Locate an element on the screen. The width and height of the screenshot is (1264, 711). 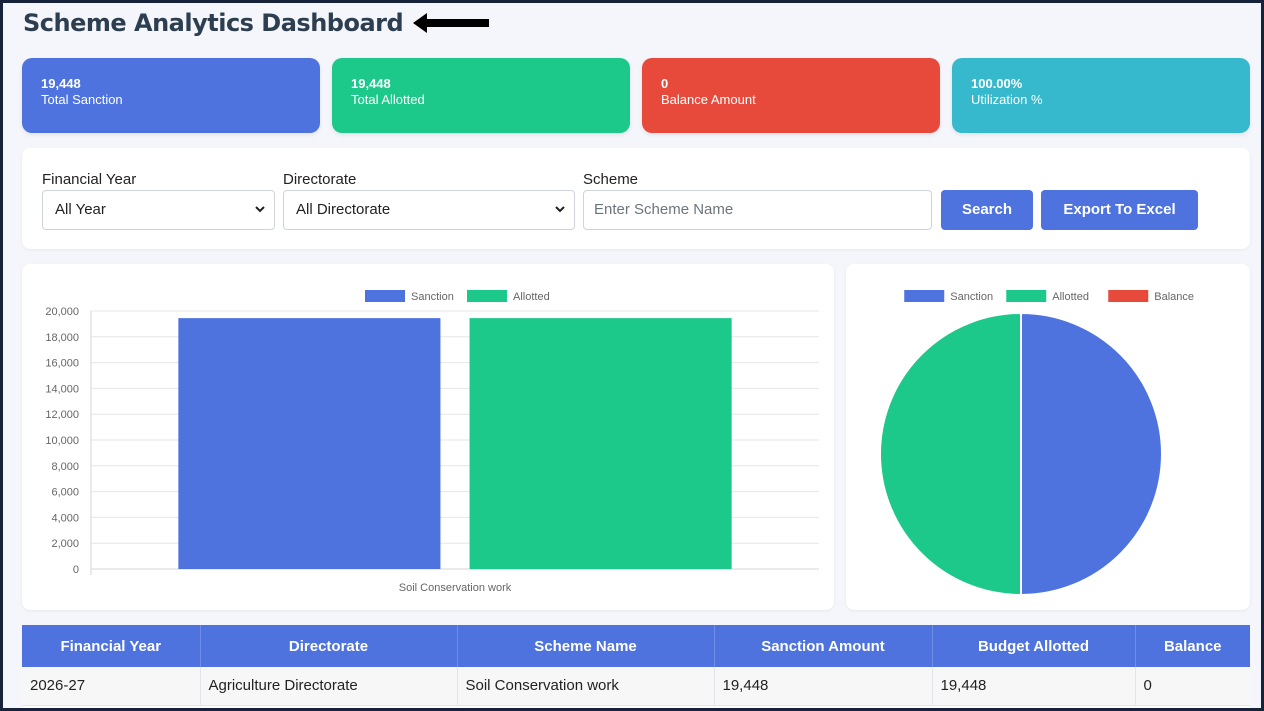
y-tick-label: 14,000 is located at coordinates (62, 389).